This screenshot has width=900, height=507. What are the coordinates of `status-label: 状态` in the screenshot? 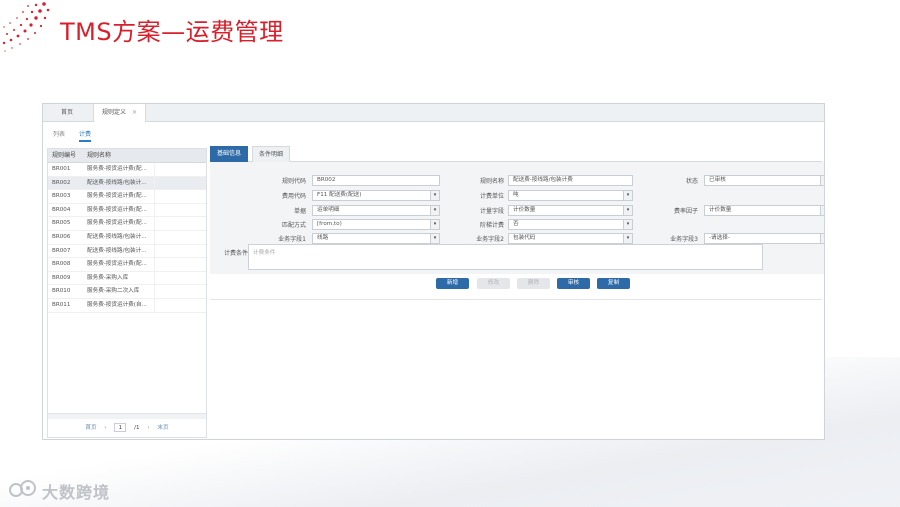 It's located at (691, 181).